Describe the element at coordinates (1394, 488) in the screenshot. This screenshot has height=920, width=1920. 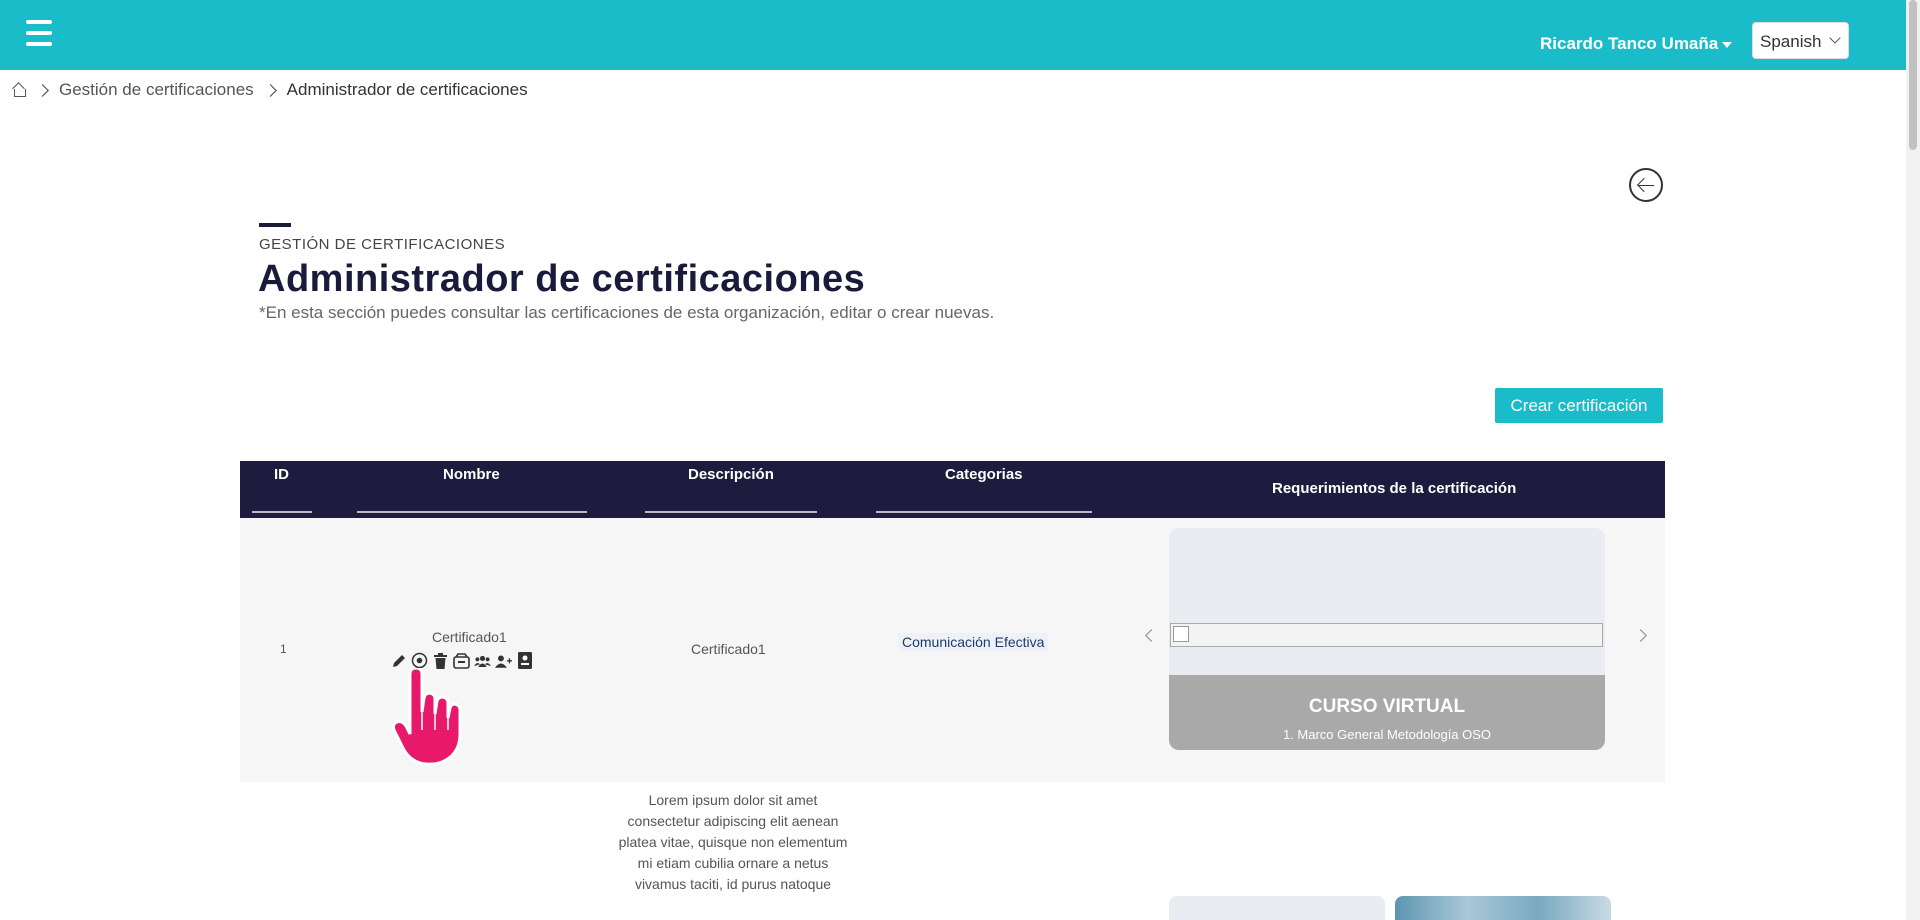
I see `column-header-requerimientos: Requerimientos de la certificación` at that location.